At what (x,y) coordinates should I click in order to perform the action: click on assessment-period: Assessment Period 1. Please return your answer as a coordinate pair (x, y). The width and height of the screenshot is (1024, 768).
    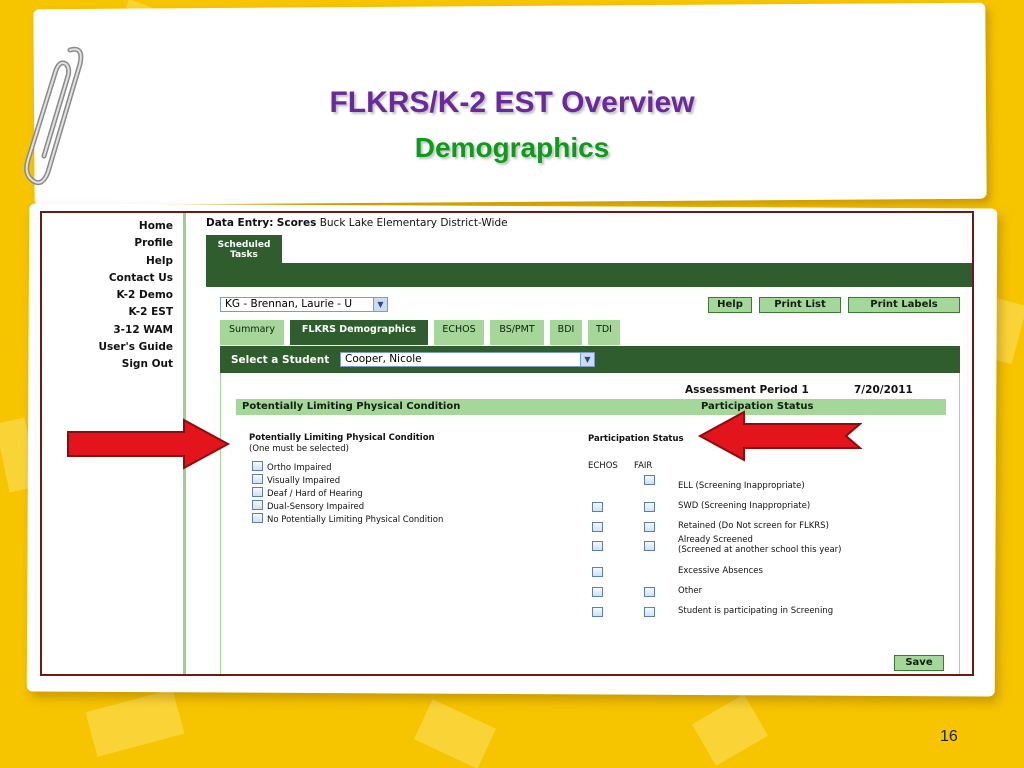
    Looking at the image, I should click on (747, 390).